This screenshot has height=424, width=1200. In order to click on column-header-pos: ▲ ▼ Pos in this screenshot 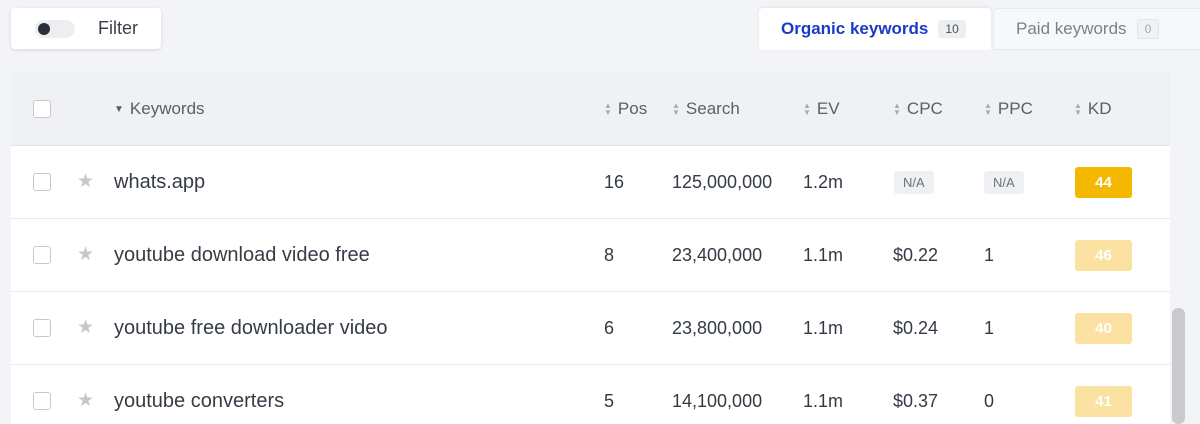, I will do `click(625, 109)`.